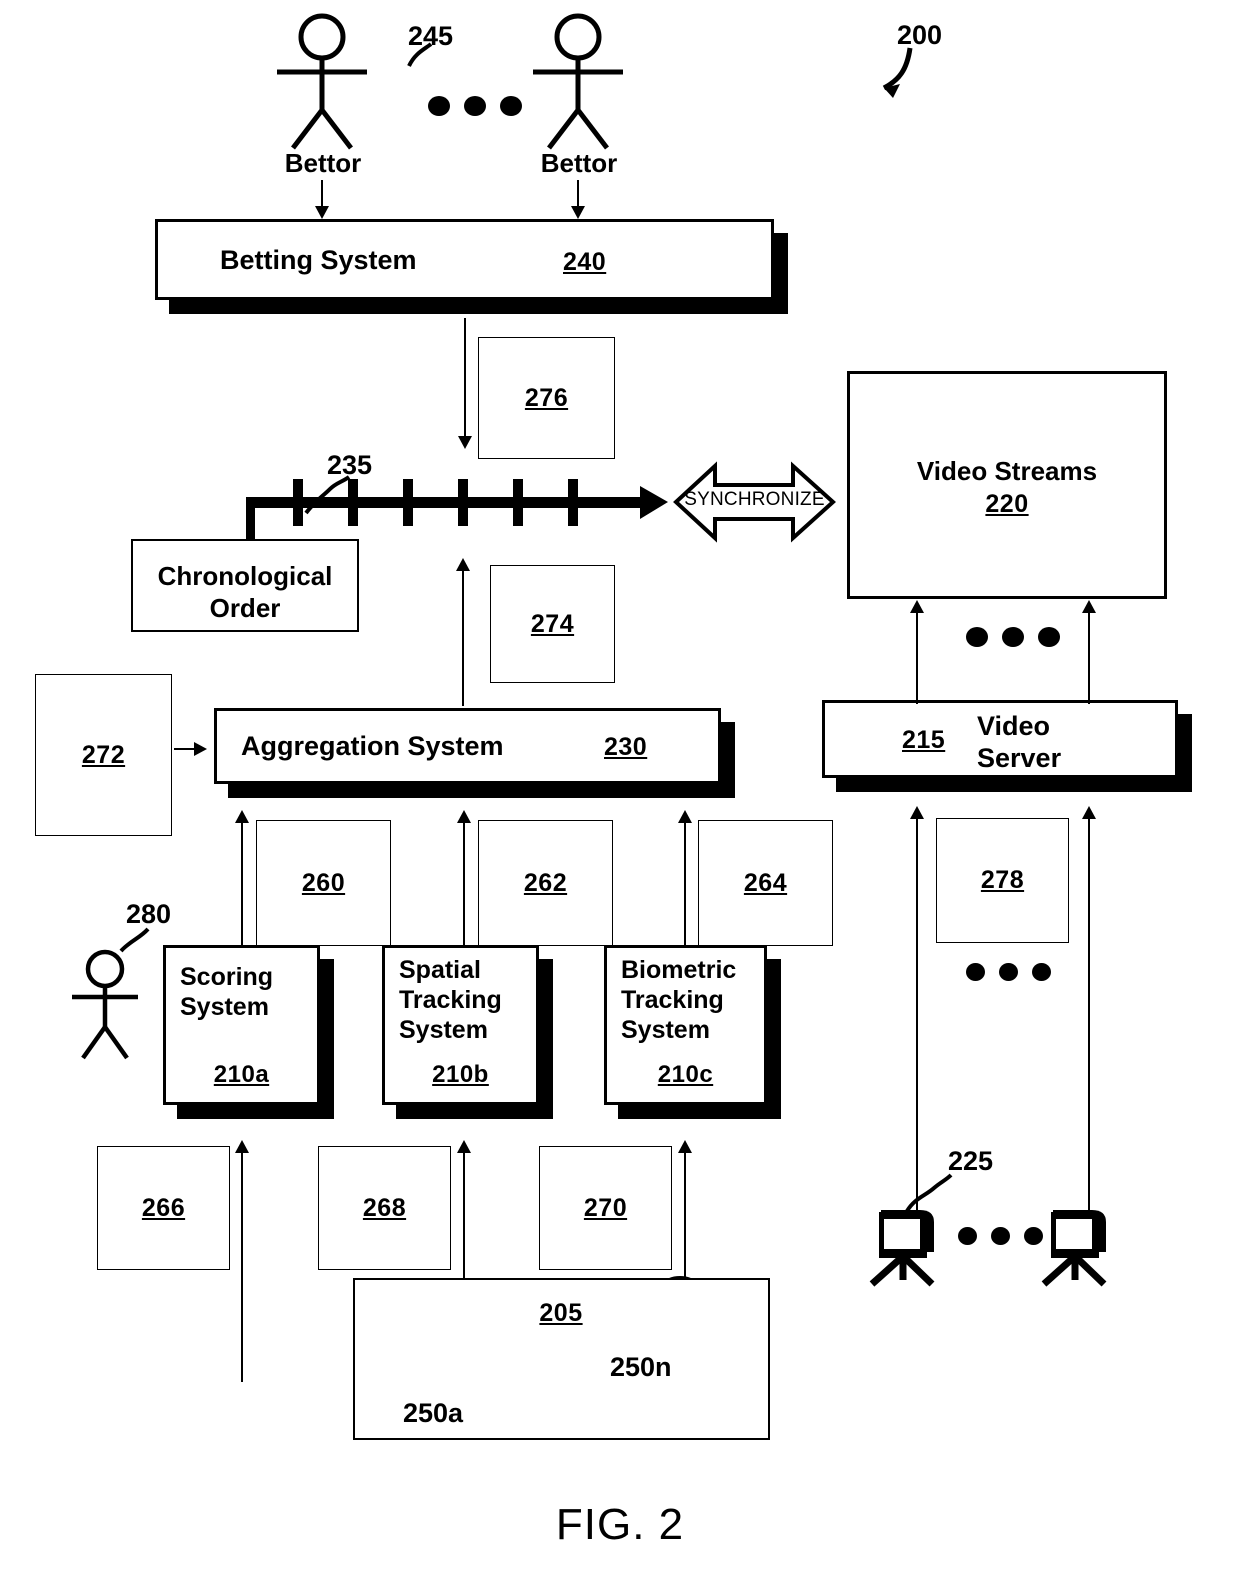 The image size is (1240, 1571). What do you see at coordinates (971, 1161) in the screenshot?
I see `ref-225: 225` at bounding box center [971, 1161].